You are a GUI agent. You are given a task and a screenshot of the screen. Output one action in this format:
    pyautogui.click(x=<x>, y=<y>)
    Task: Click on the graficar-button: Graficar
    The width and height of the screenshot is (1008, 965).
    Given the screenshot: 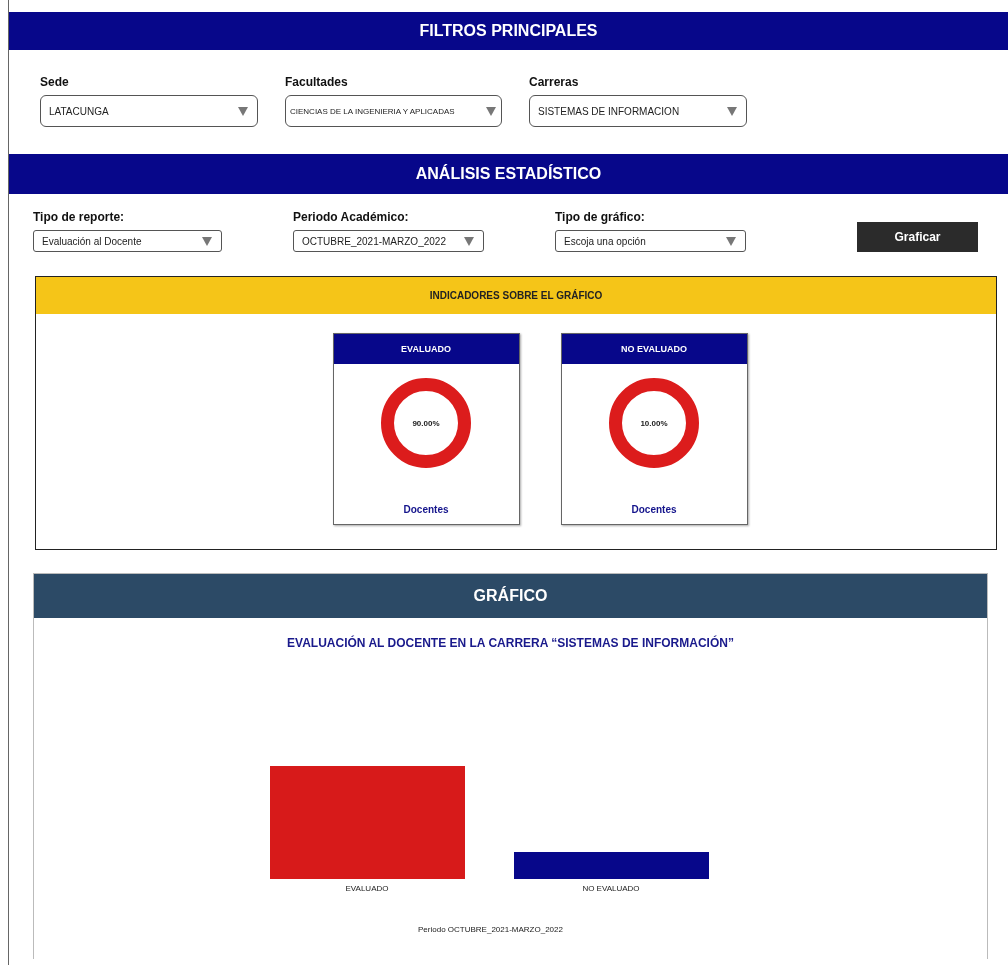 What is the action you would take?
    pyautogui.click(x=917, y=237)
    